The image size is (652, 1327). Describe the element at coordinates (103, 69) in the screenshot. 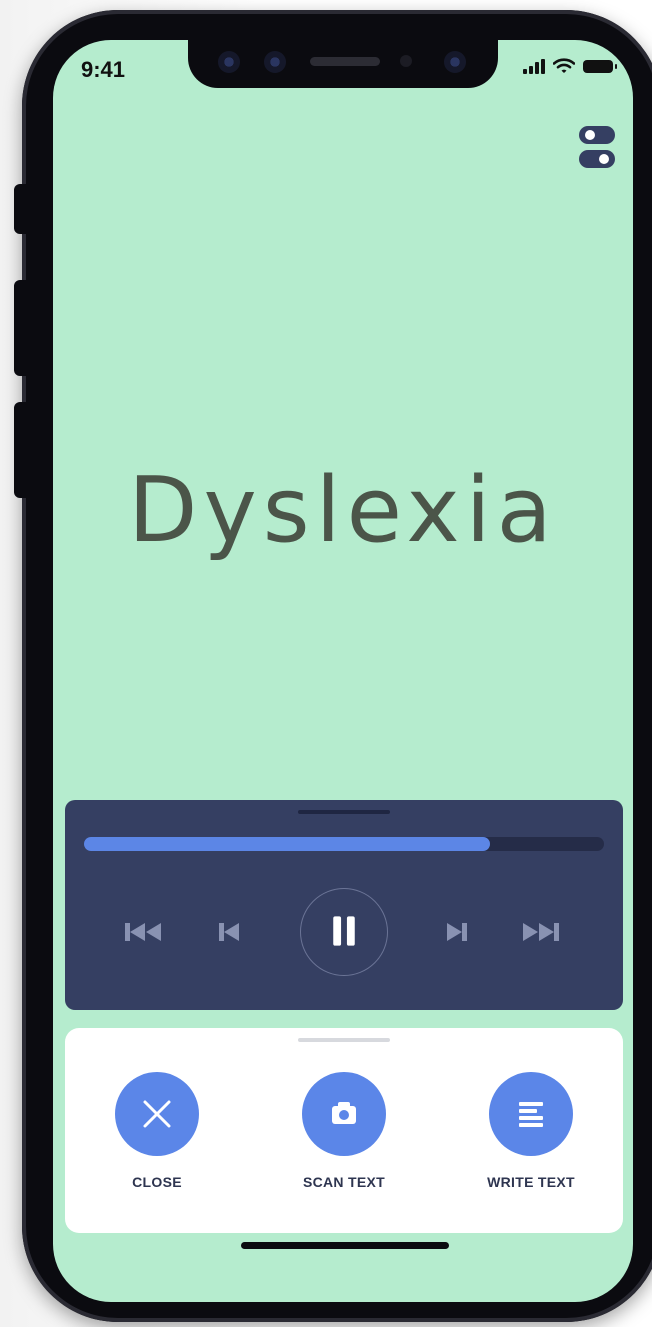

I see `status-time: 9:41` at that location.